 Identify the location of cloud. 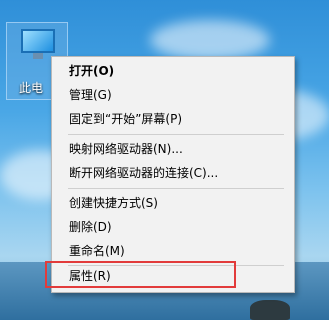
(210, 40).